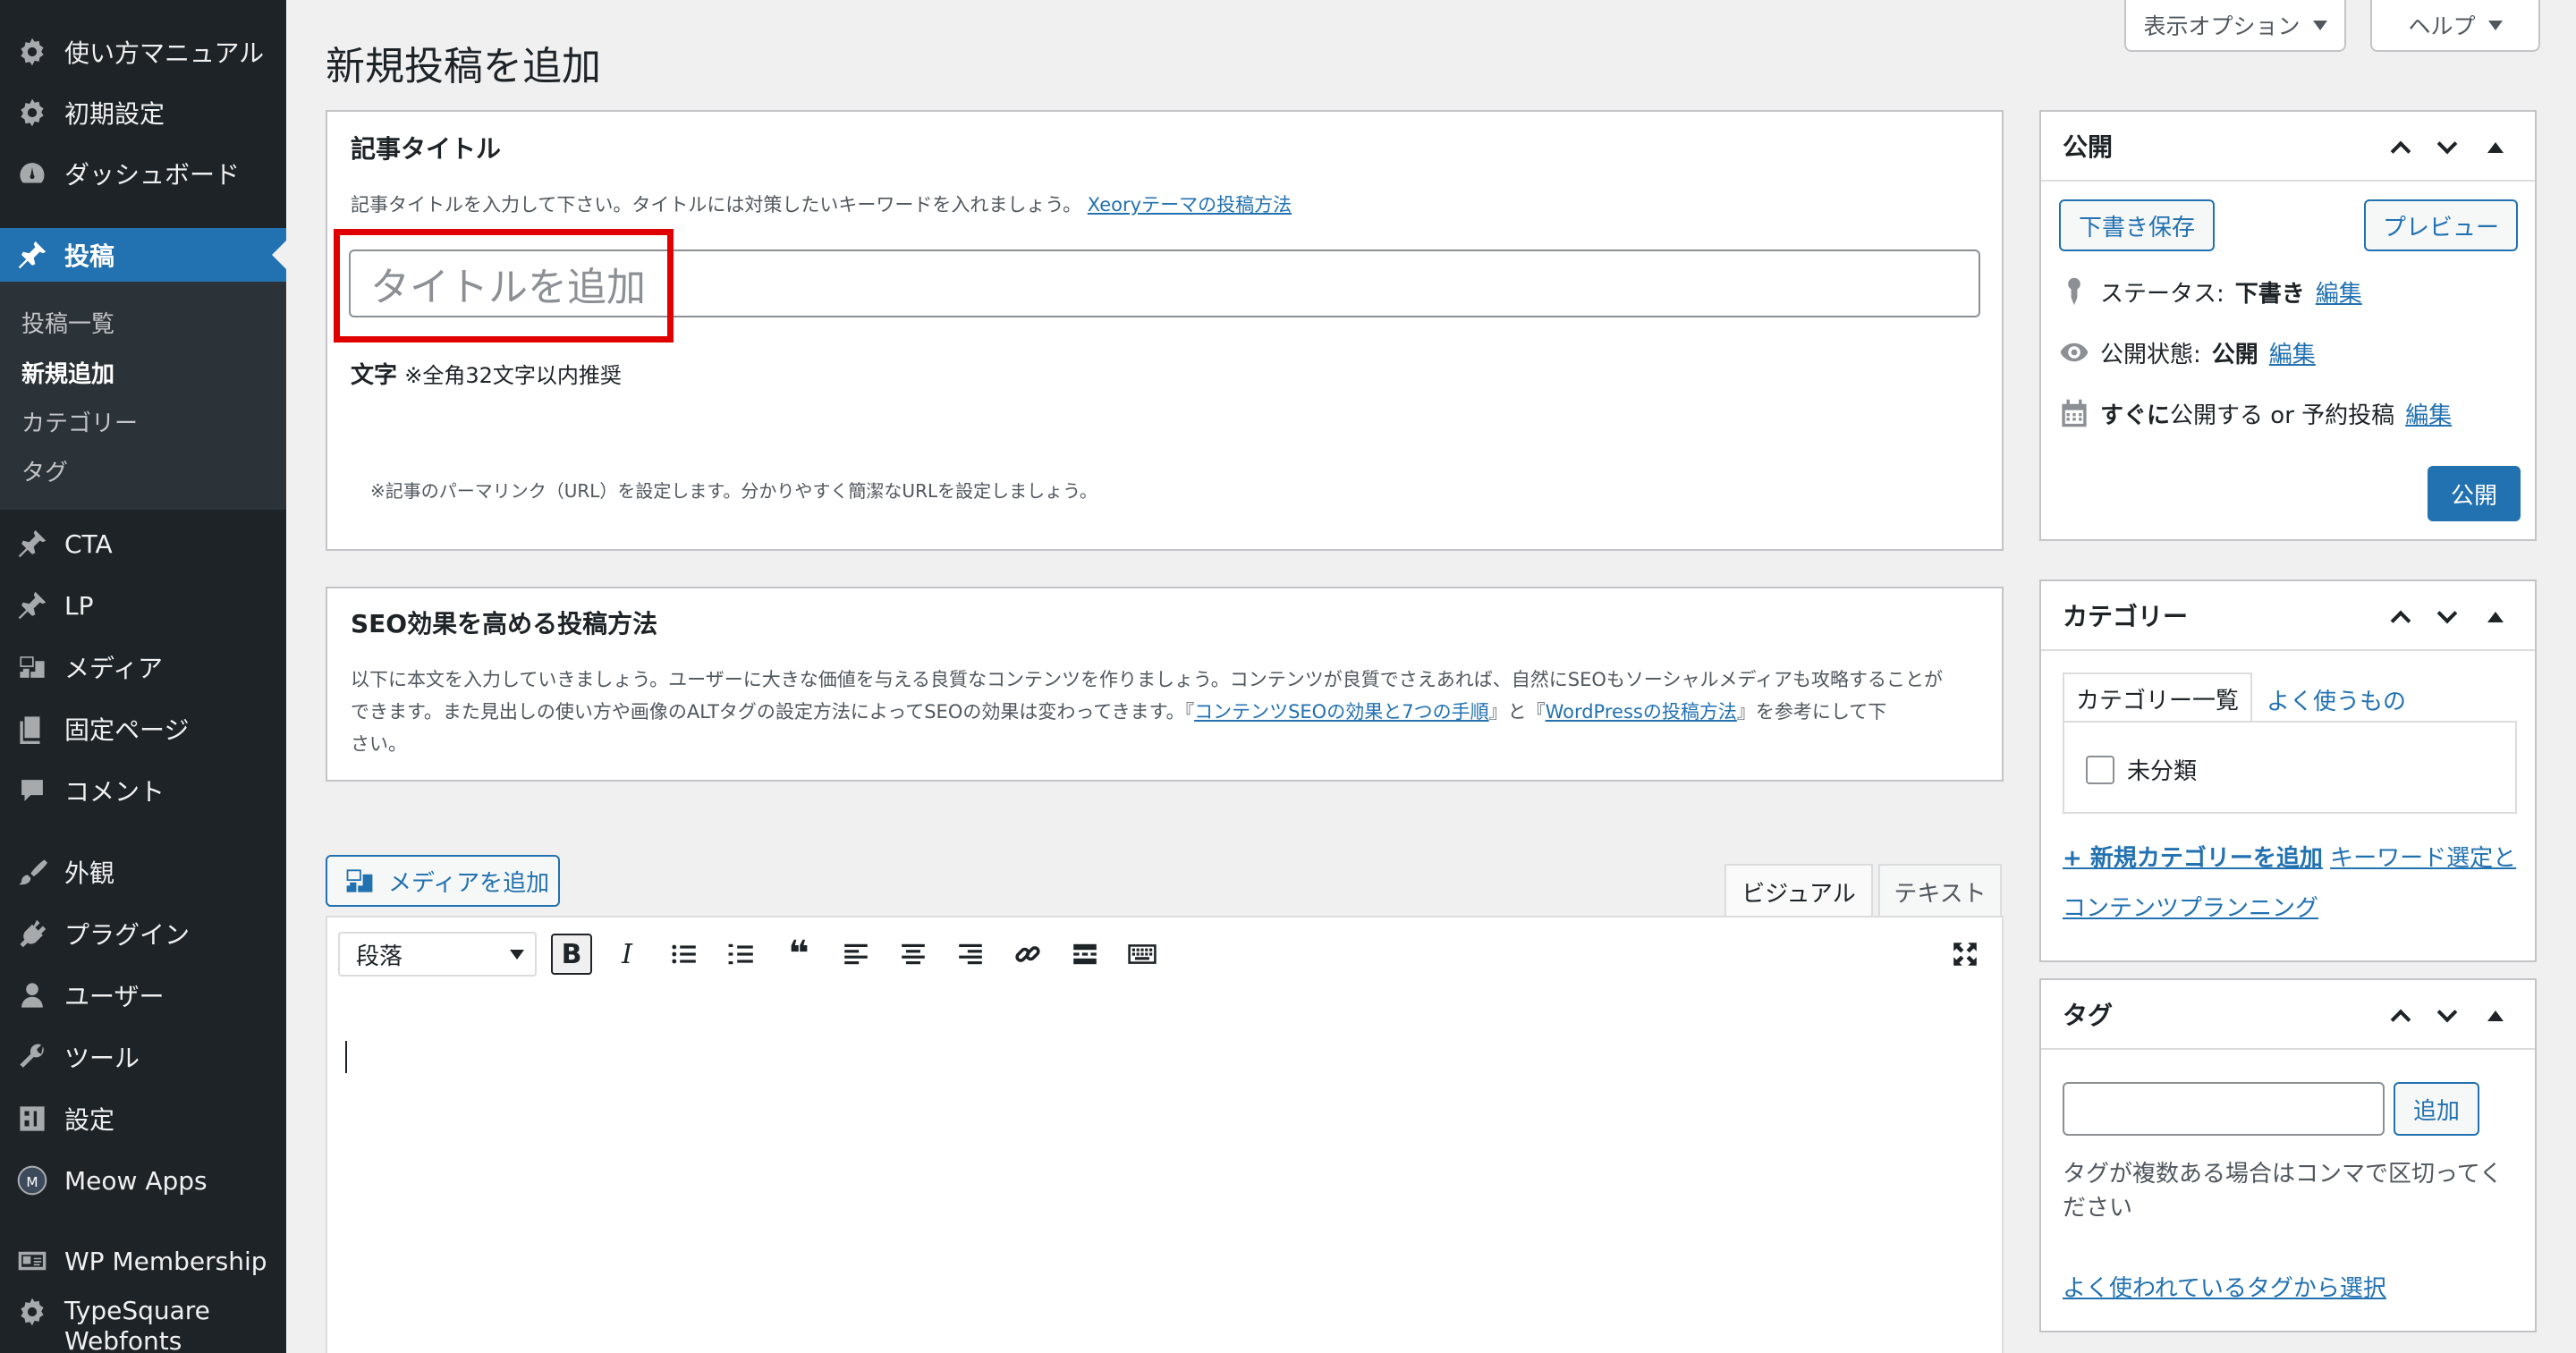 The image size is (2576, 1353). What do you see at coordinates (44, 470) in the screenshot?
I see `submenu-tags: タグ` at bounding box center [44, 470].